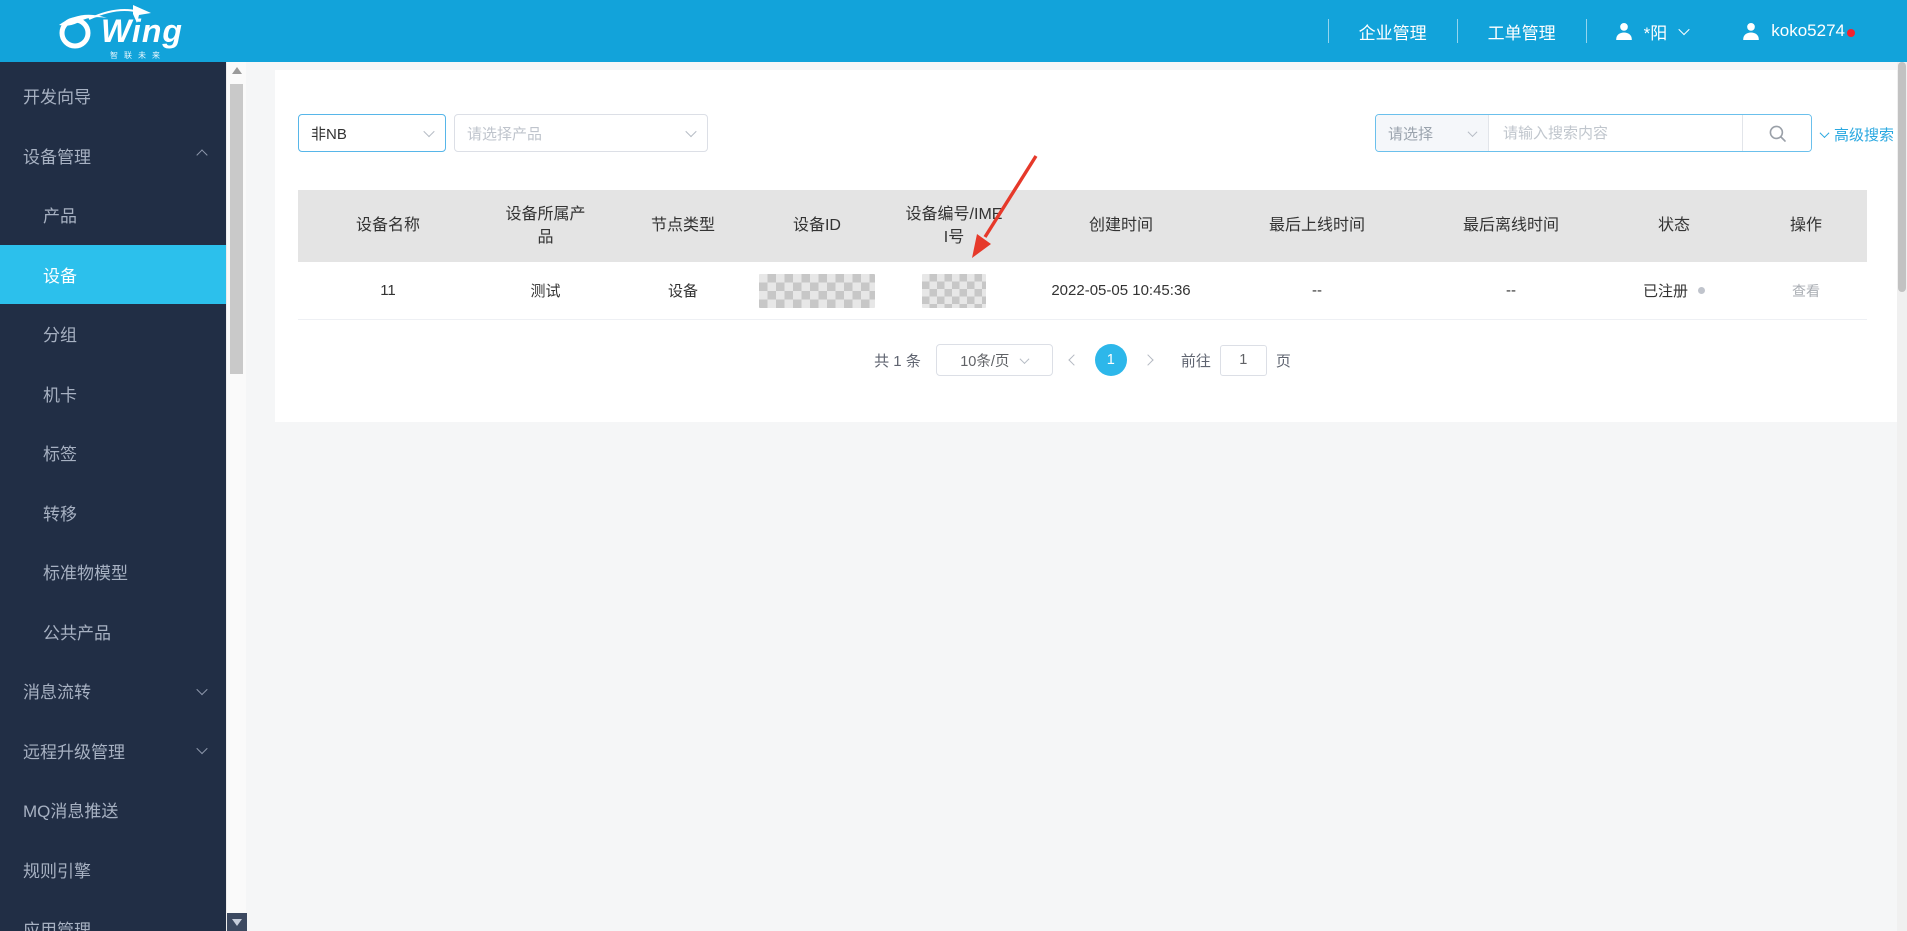  I want to click on goto-label: 前往, so click(1195, 361).